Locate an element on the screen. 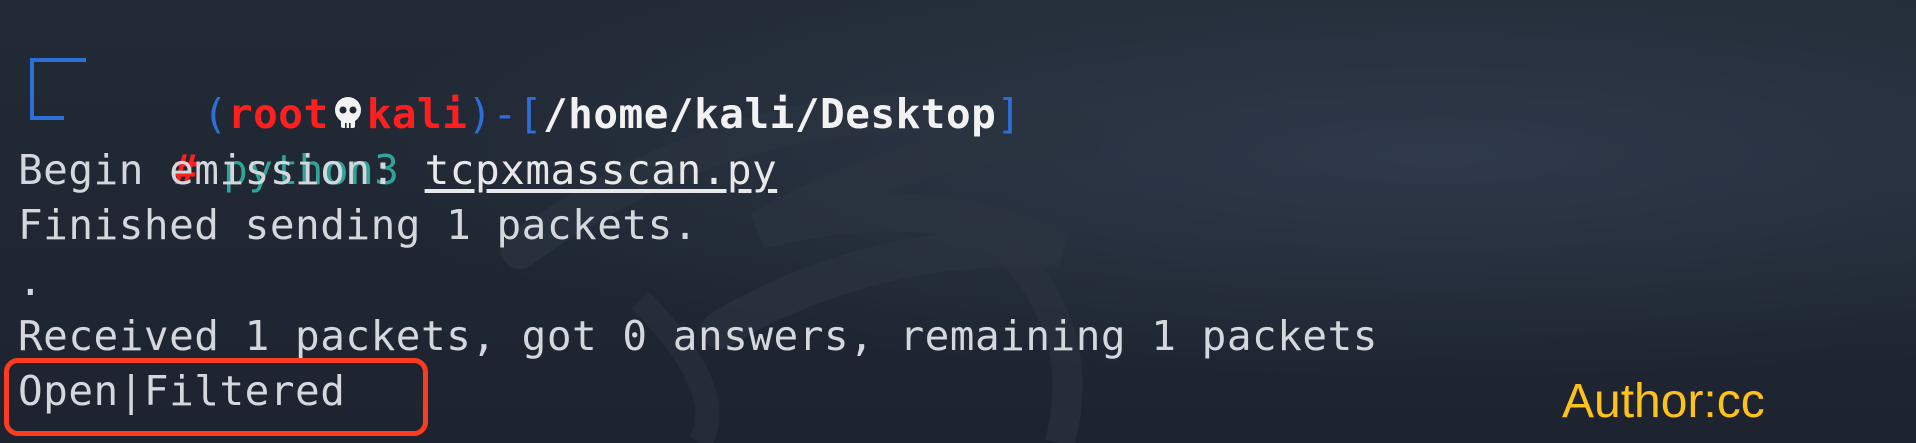 The height and width of the screenshot is (443, 1916). command-argument: tcpxmasscan.py is located at coordinates (601, 170).